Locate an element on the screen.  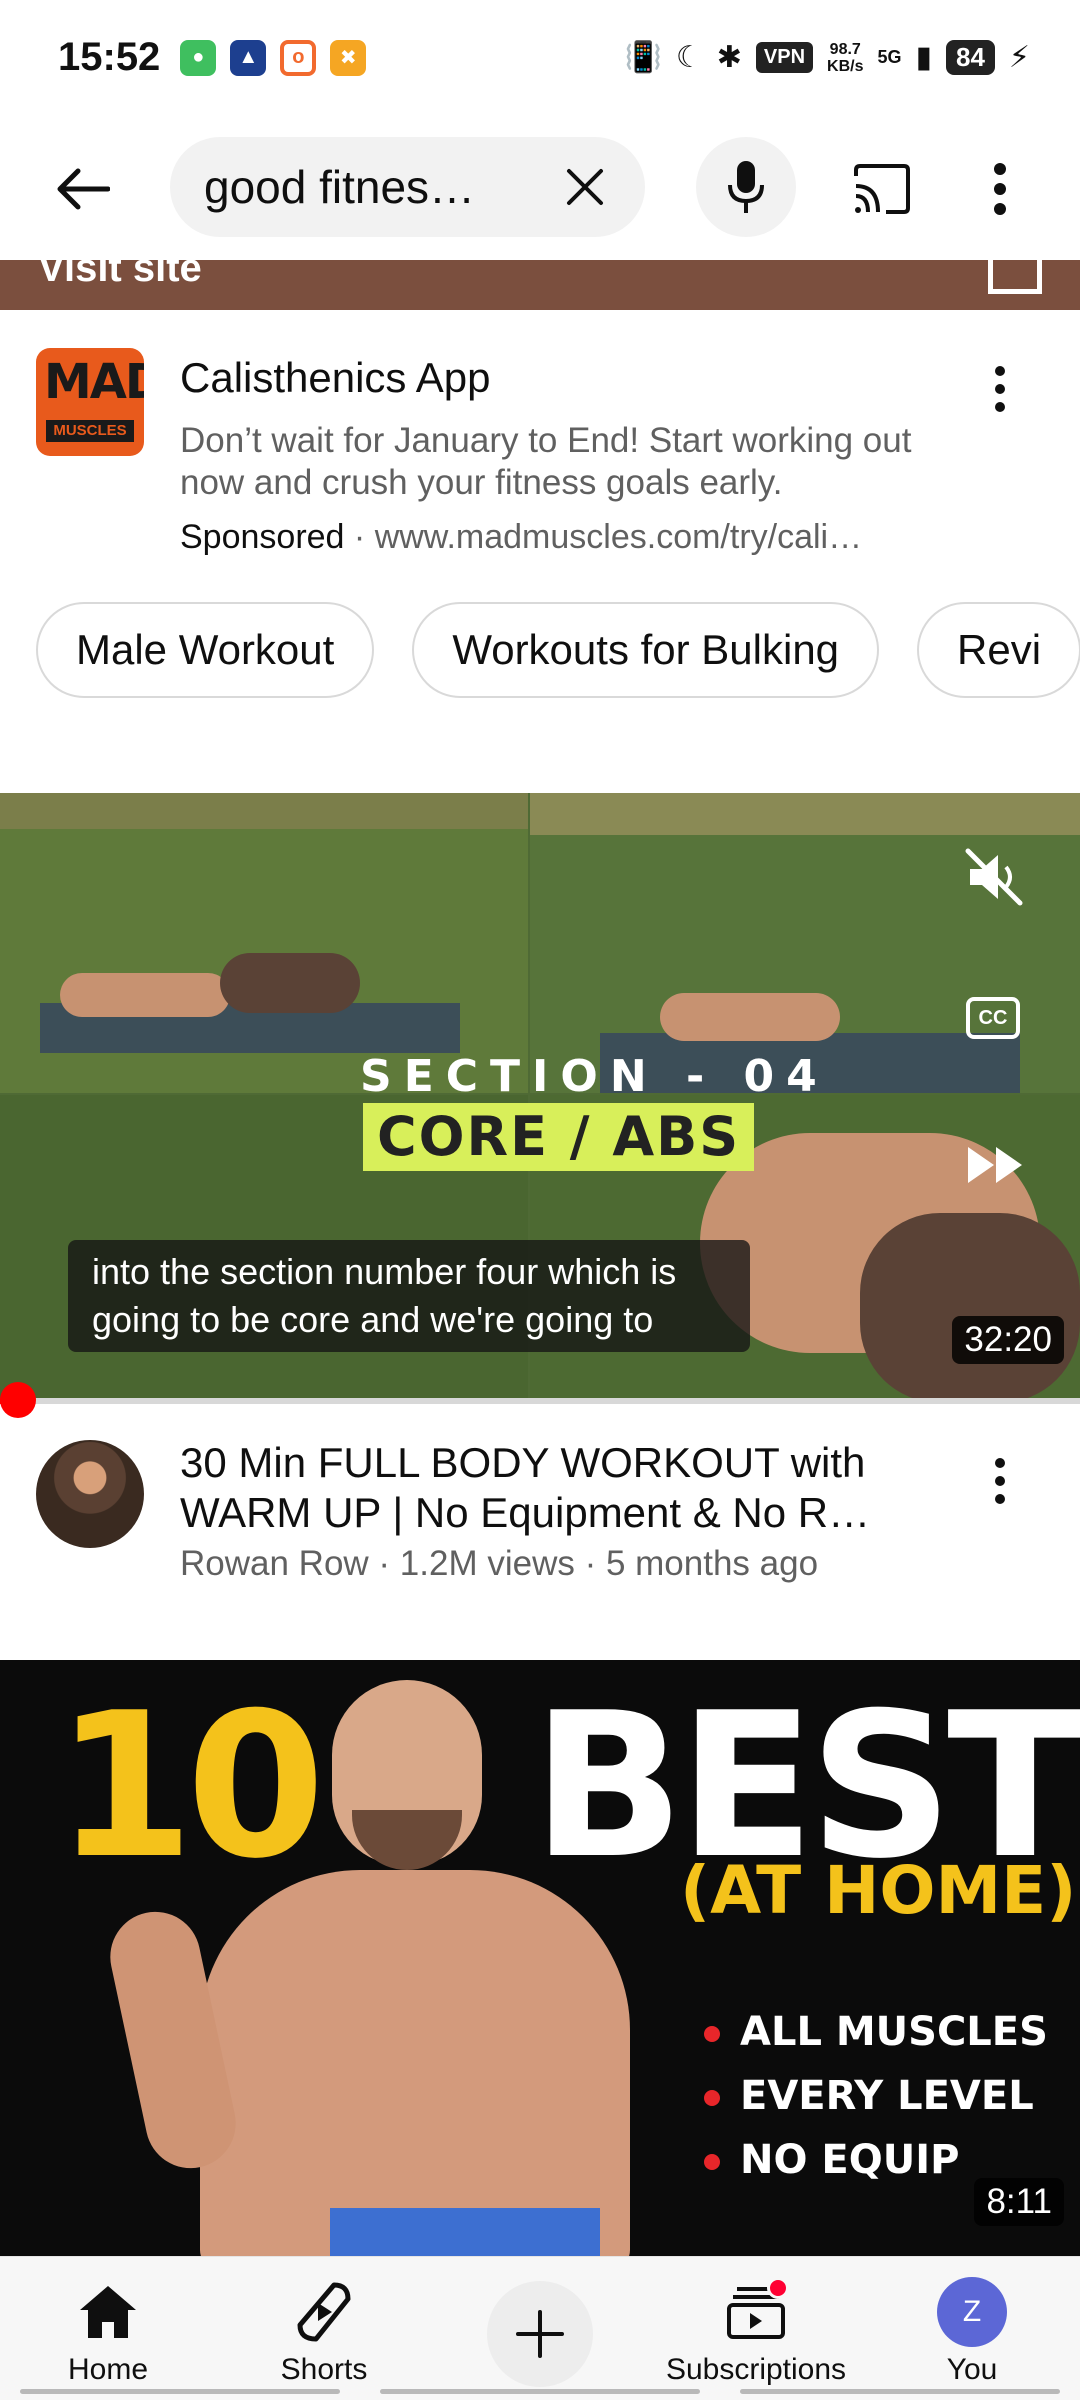
back-arrow-icon is located at coordinates (83, 189).